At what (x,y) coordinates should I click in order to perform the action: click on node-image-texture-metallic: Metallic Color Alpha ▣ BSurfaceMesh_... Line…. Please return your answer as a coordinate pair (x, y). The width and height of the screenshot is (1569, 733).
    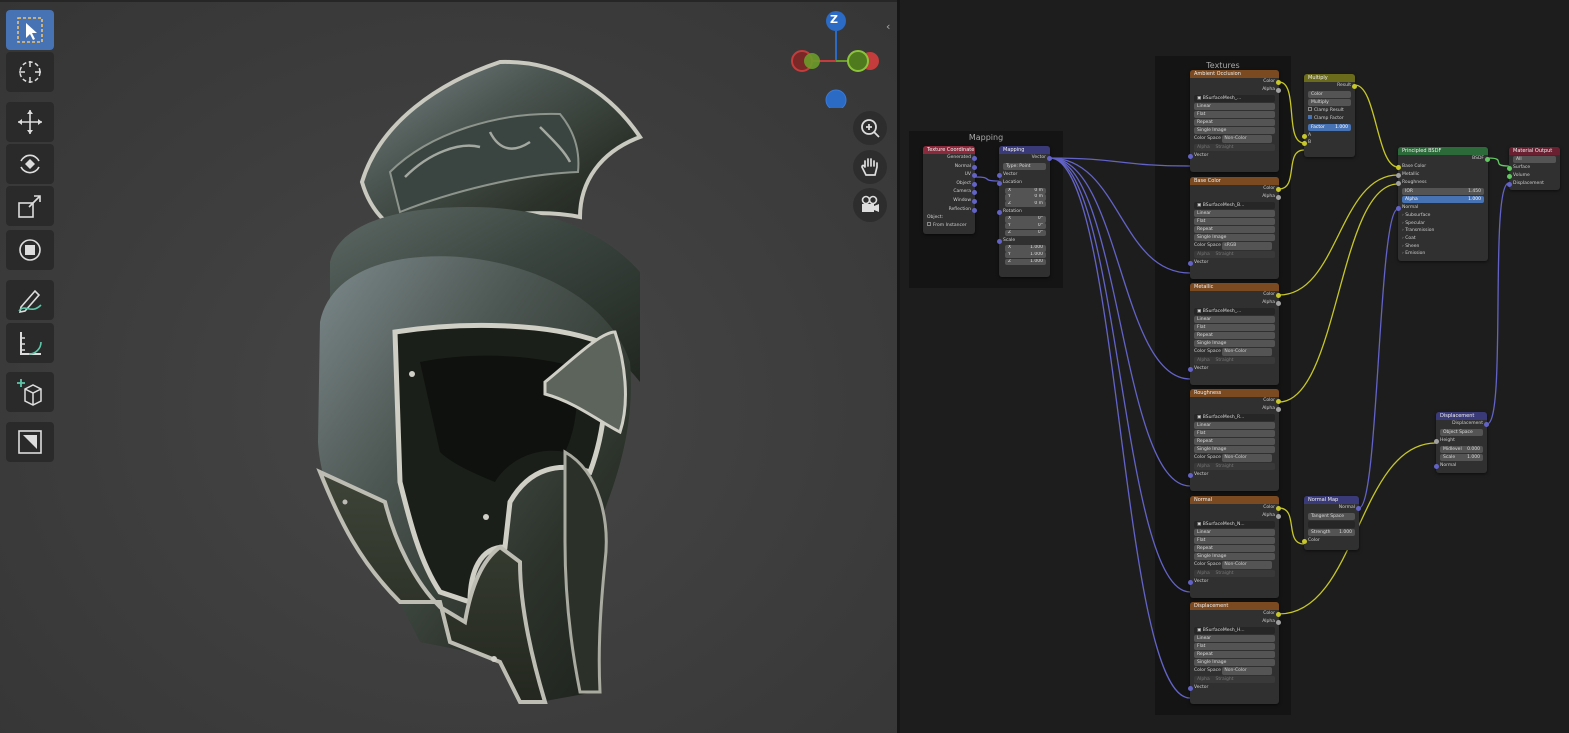
    Looking at the image, I should click on (1234, 334).